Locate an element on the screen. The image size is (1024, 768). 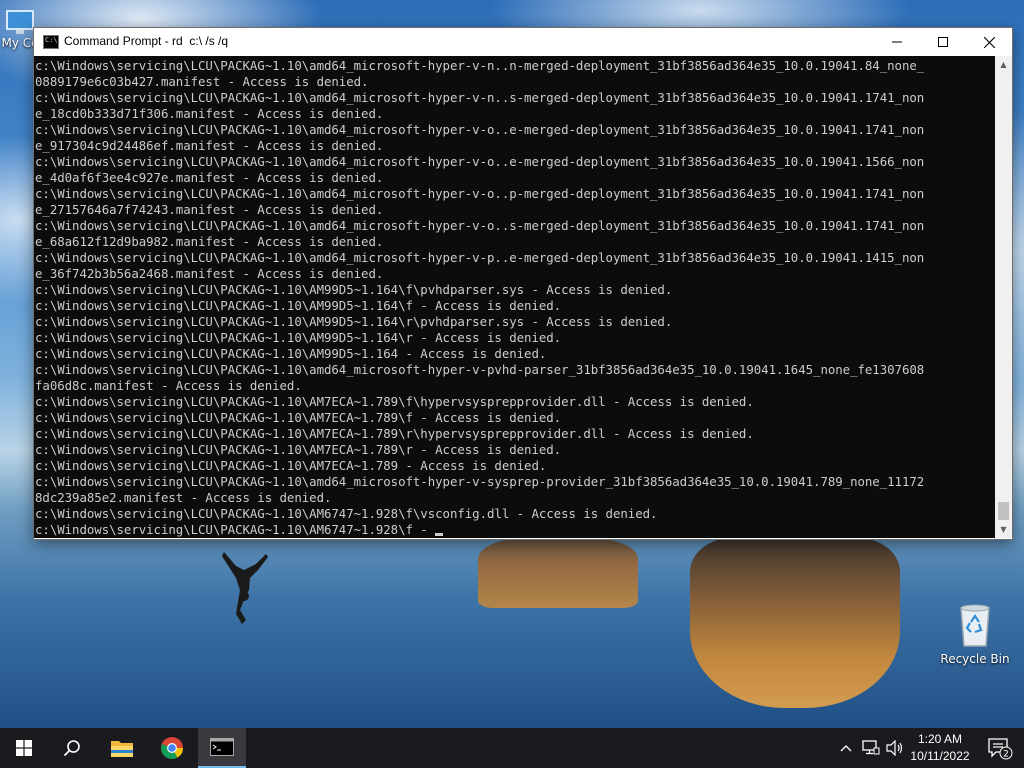
minimize-button is located at coordinates (897, 42).